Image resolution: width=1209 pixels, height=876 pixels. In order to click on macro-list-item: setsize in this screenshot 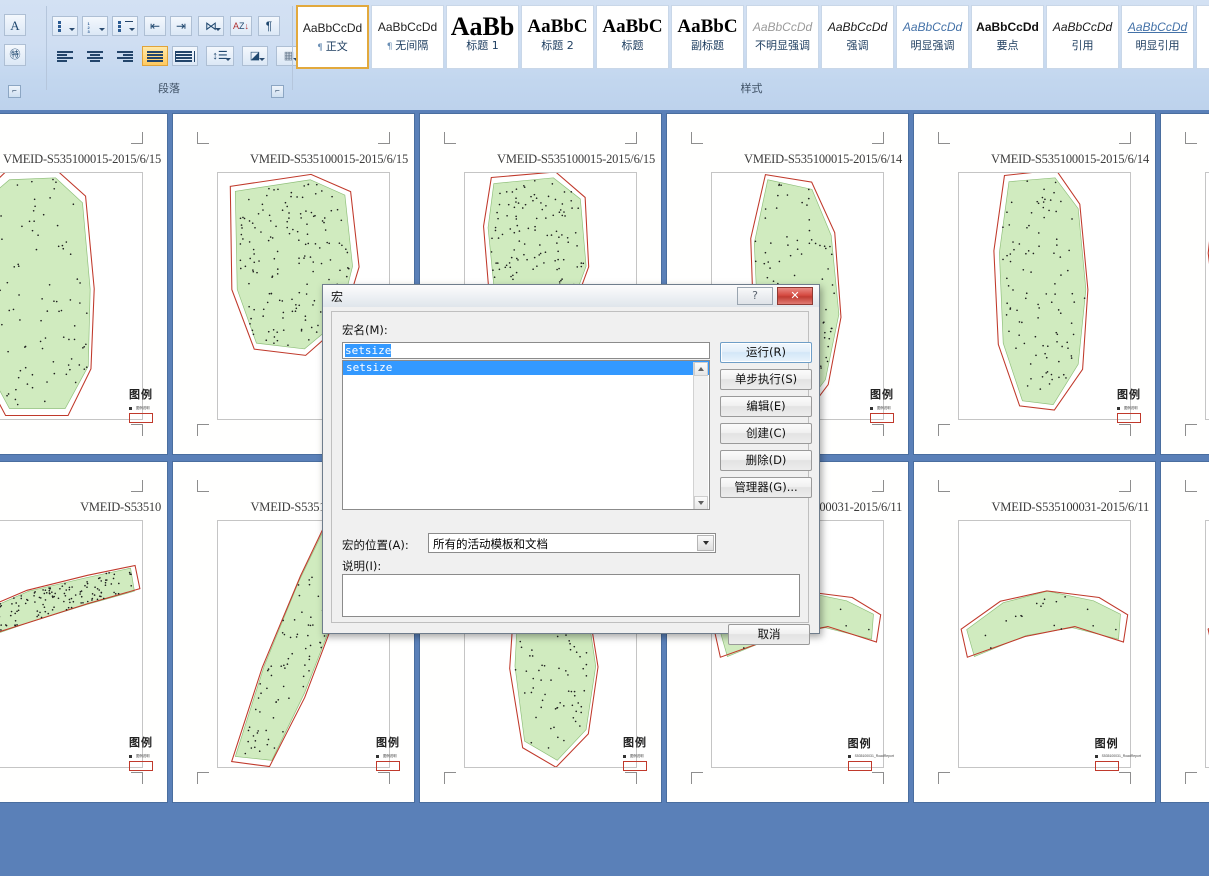, I will do `click(526, 368)`.